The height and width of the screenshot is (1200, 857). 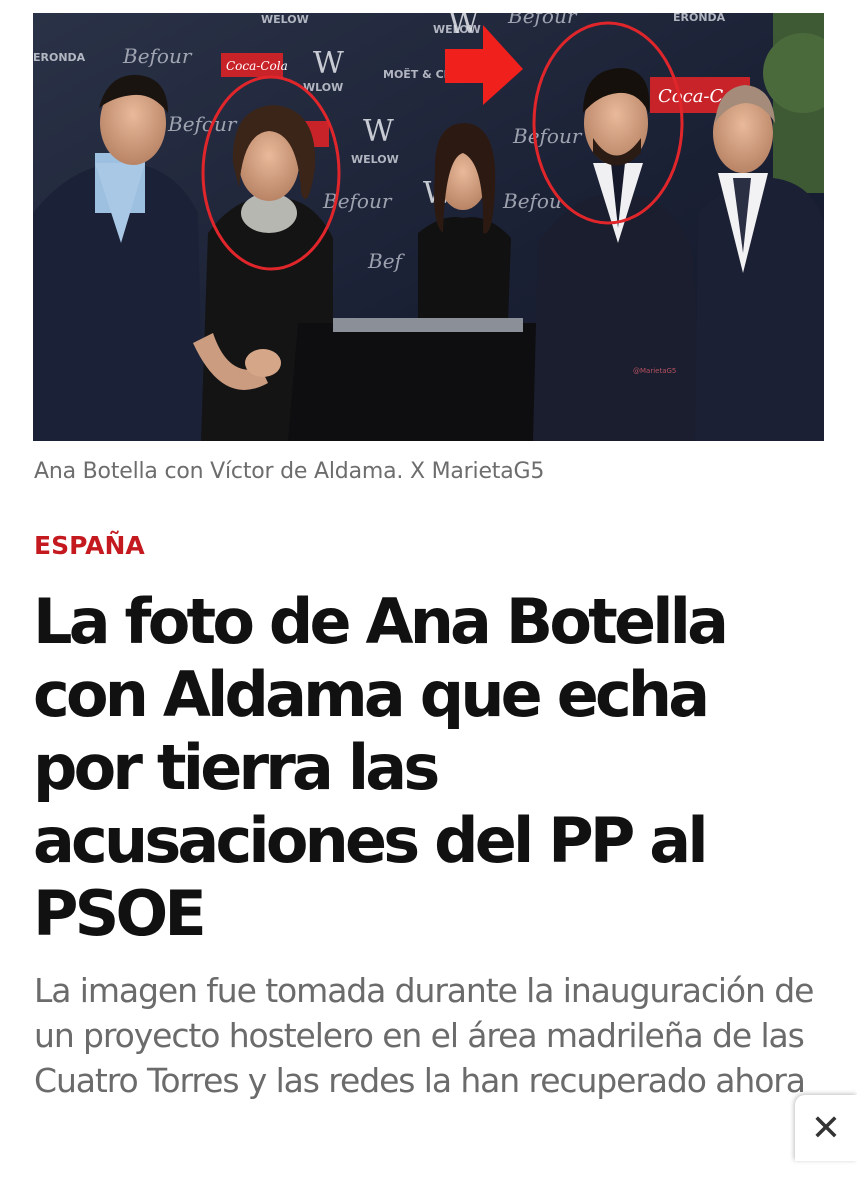 I want to click on close-icon: ✕, so click(x=826, y=1128).